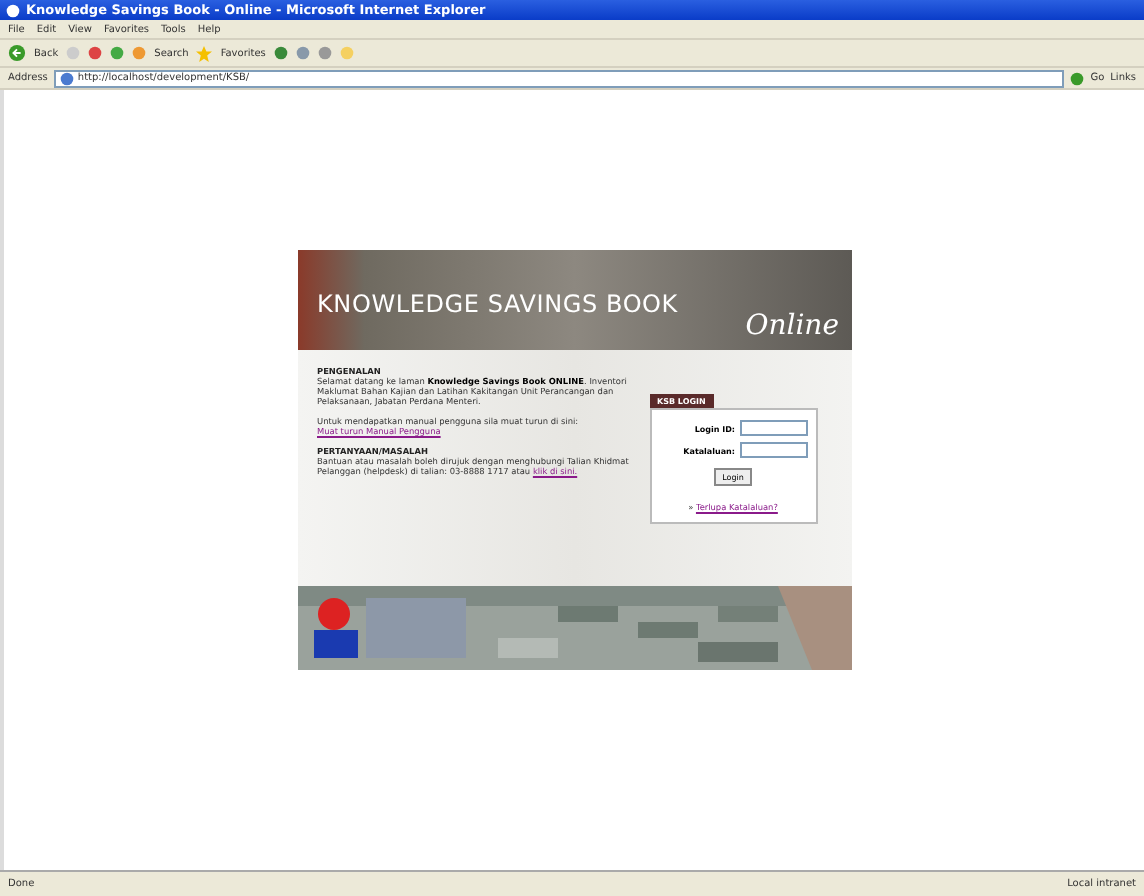  Describe the element at coordinates (773, 428) in the screenshot. I see `login-id-field` at that location.